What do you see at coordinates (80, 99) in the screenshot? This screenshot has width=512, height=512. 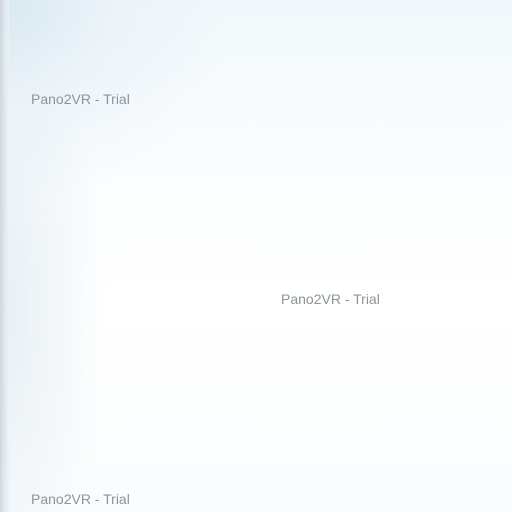 I see `trial-watermark-top-left: Pano2VR - Trial` at bounding box center [80, 99].